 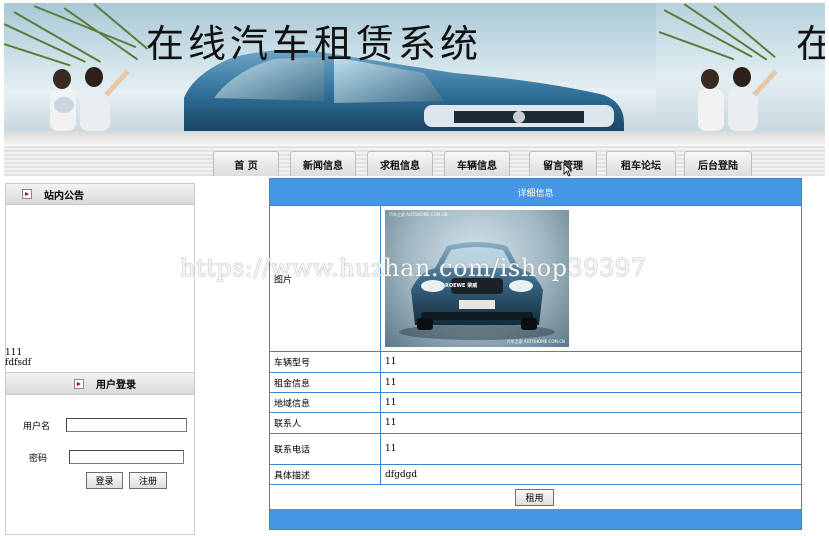 What do you see at coordinates (414, 138) in the screenshot?
I see `banner-divider` at bounding box center [414, 138].